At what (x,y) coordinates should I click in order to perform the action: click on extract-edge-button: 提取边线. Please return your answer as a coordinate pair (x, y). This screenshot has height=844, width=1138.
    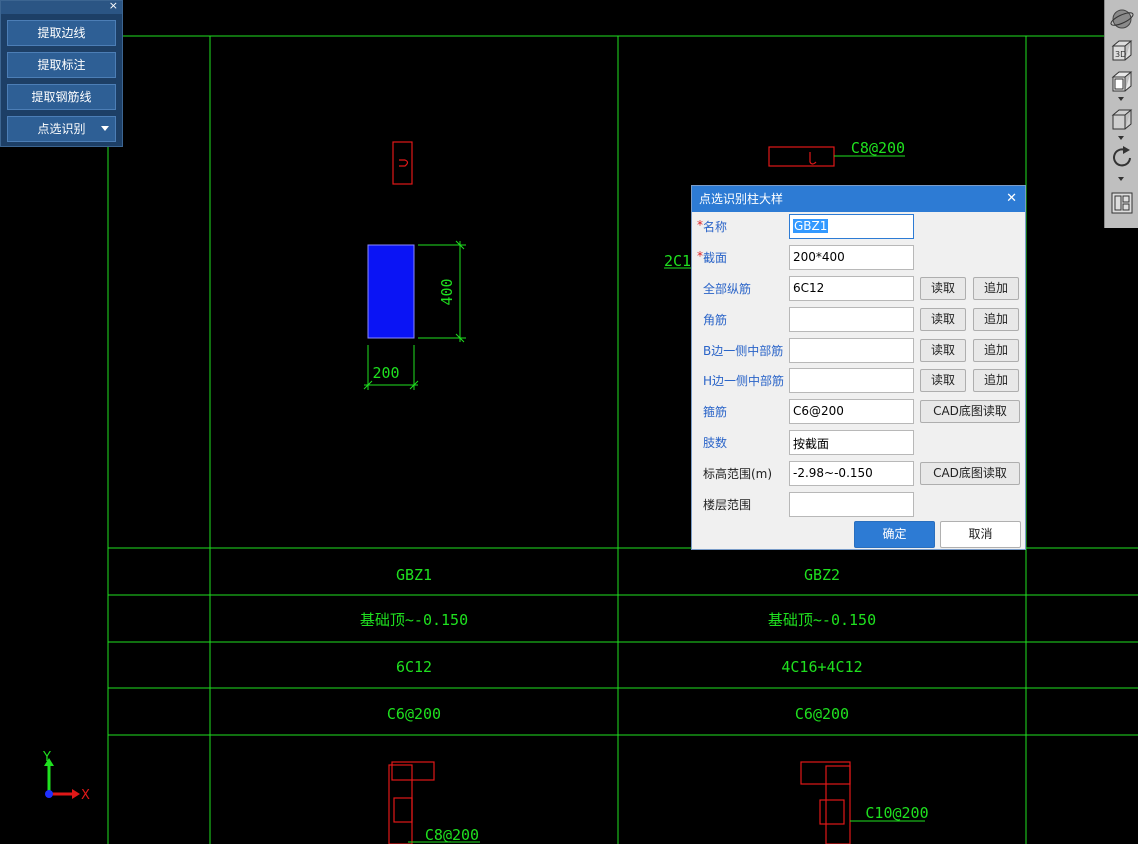
    Looking at the image, I should click on (61, 33).